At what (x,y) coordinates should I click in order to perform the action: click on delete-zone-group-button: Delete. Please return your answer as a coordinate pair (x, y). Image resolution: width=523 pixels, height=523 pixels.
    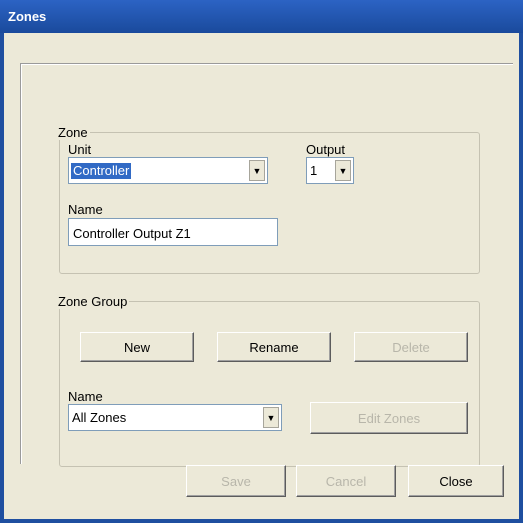
    Looking at the image, I should click on (411, 347).